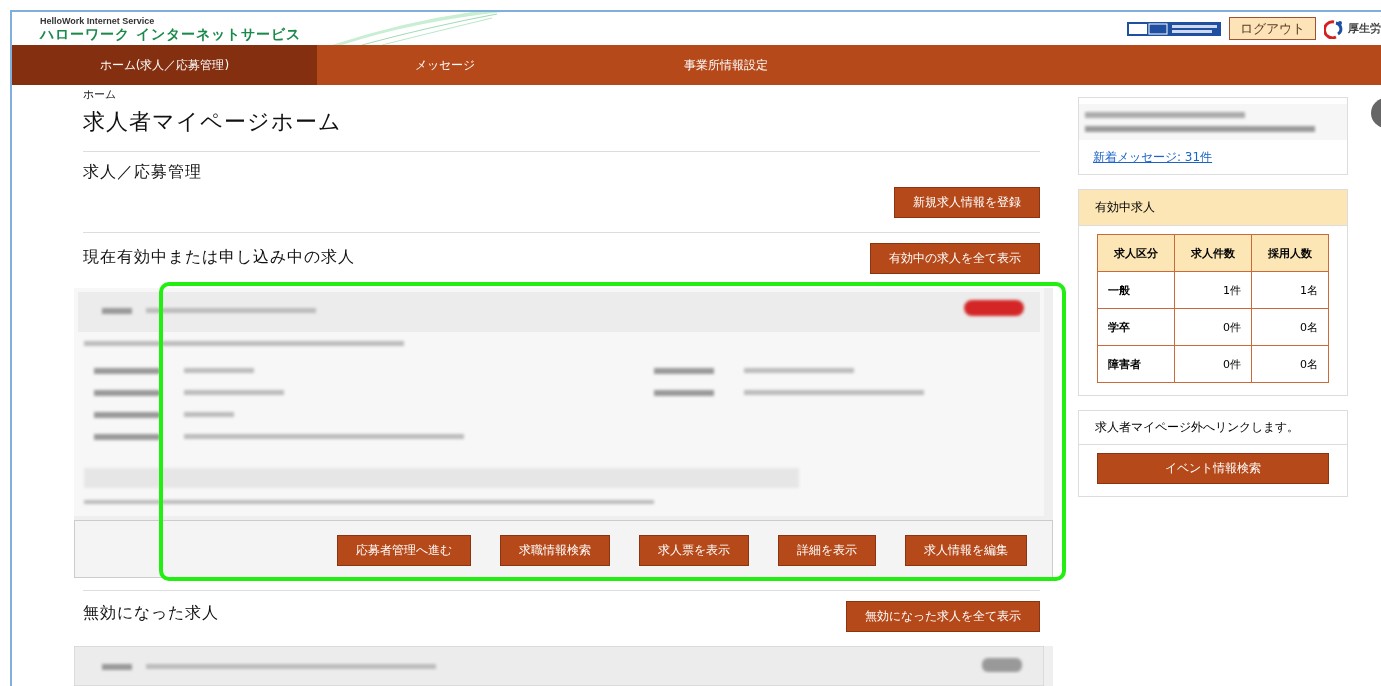  I want to click on section-heading: 無効になった求人, so click(151, 613).